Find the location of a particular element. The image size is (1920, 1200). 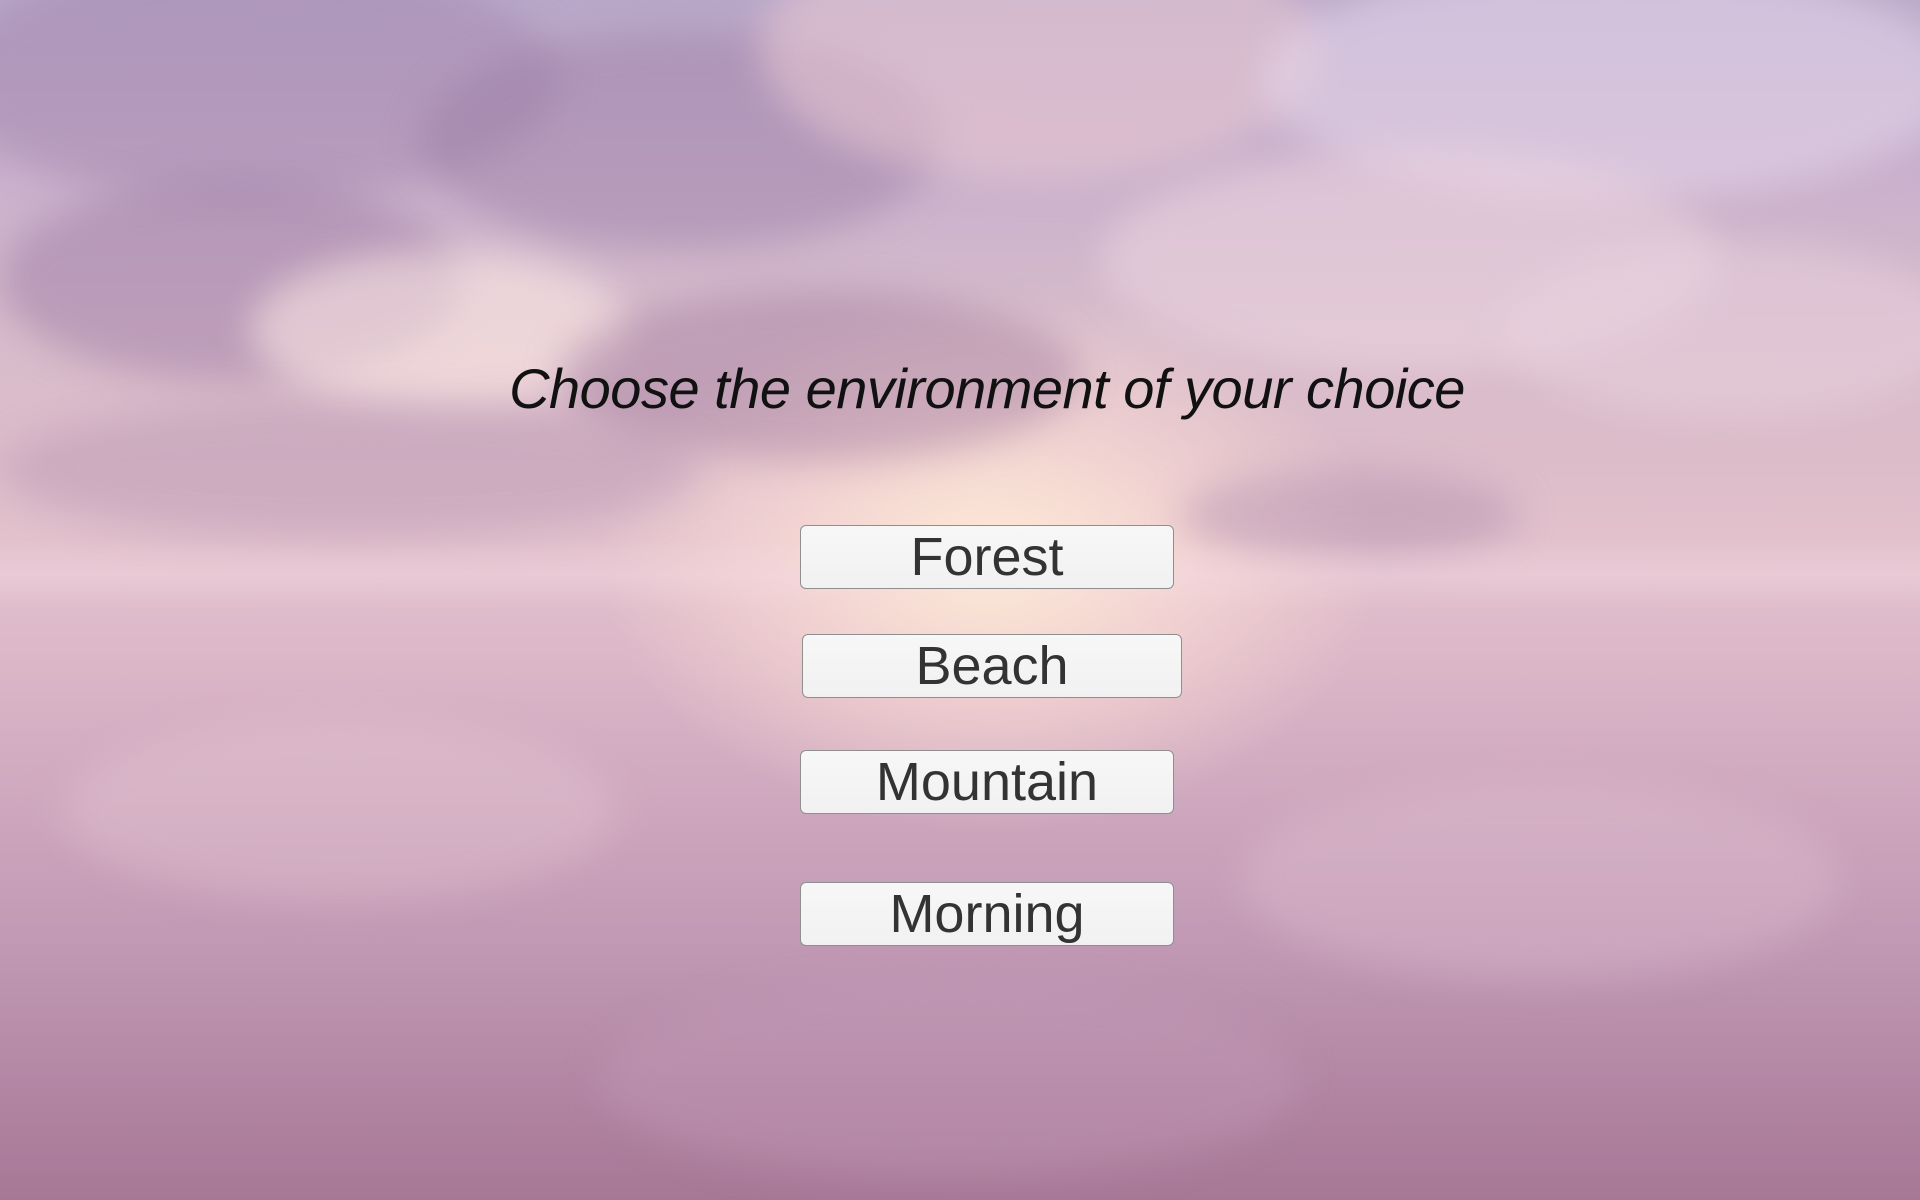

mountain-button: Mountain is located at coordinates (987, 782).